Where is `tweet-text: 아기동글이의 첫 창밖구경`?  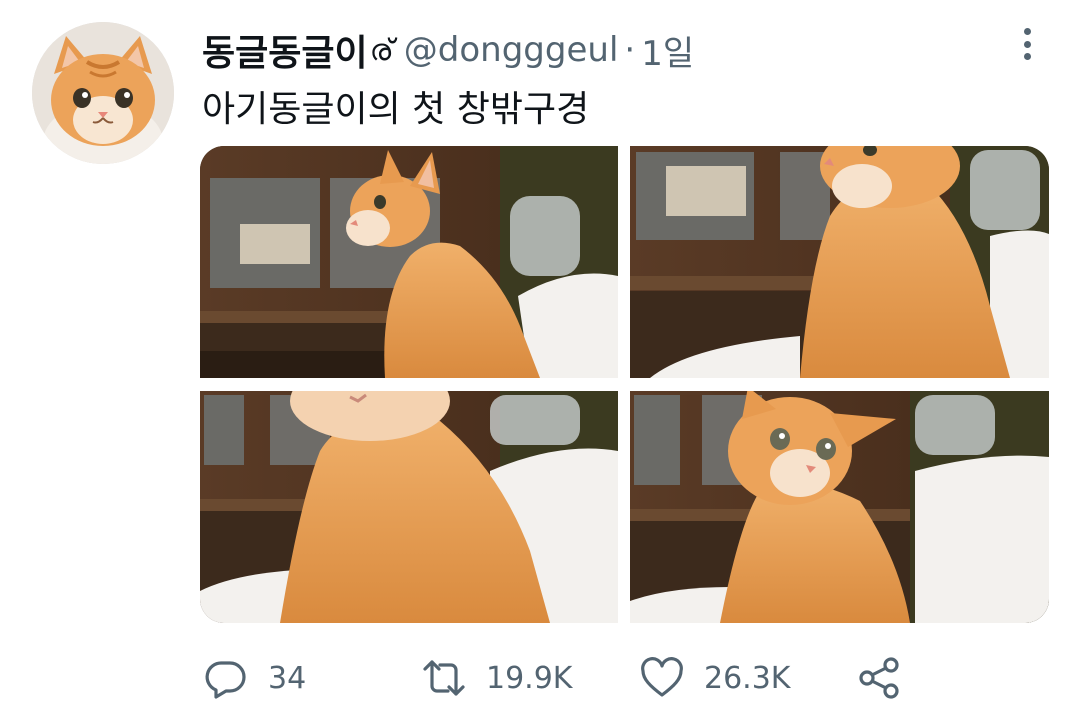
tweet-text: 아기동글이의 첫 창밖구경 is located at coordinates (396, 109).